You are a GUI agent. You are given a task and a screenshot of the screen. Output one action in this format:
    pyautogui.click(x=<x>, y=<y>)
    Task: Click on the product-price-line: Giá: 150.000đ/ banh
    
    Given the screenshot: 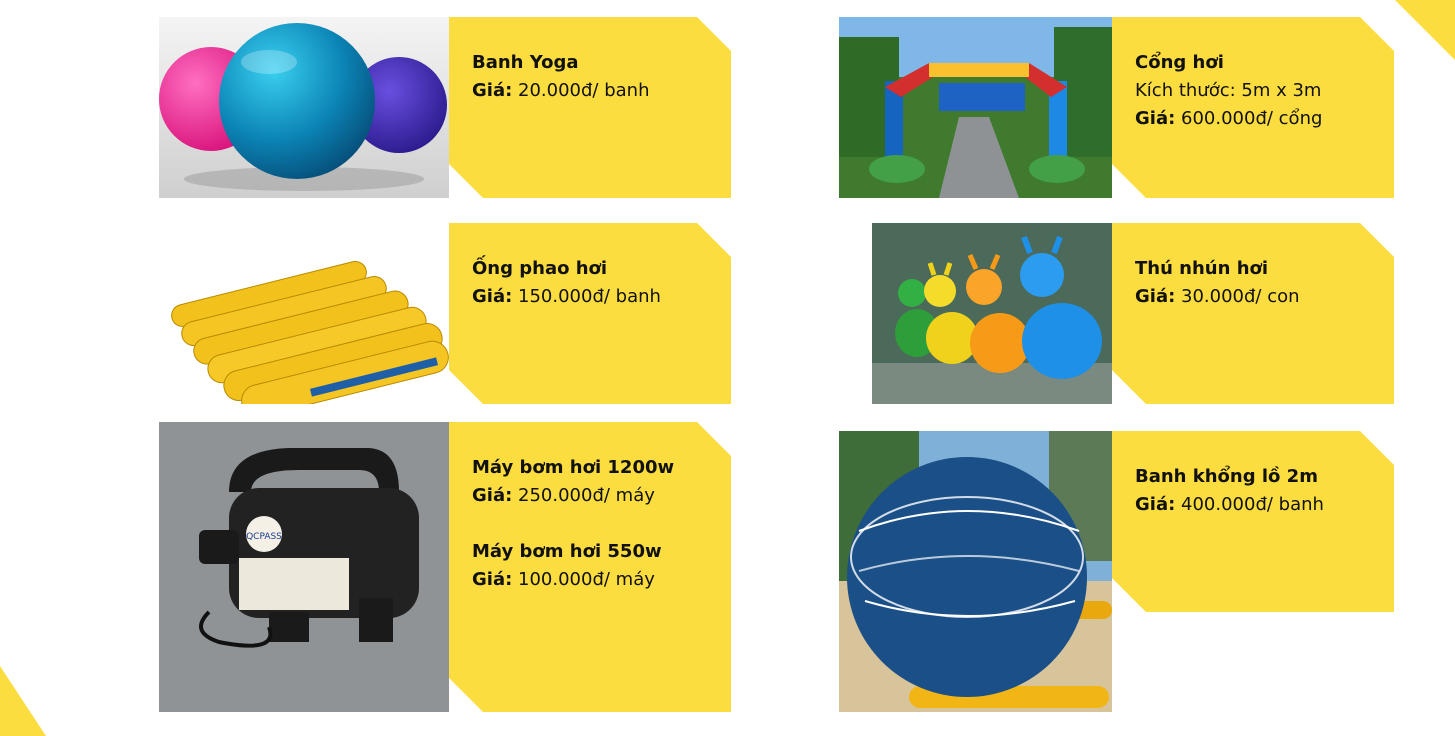 What is the action you would take?
    pyautogui.click(x=566, y=297)
    